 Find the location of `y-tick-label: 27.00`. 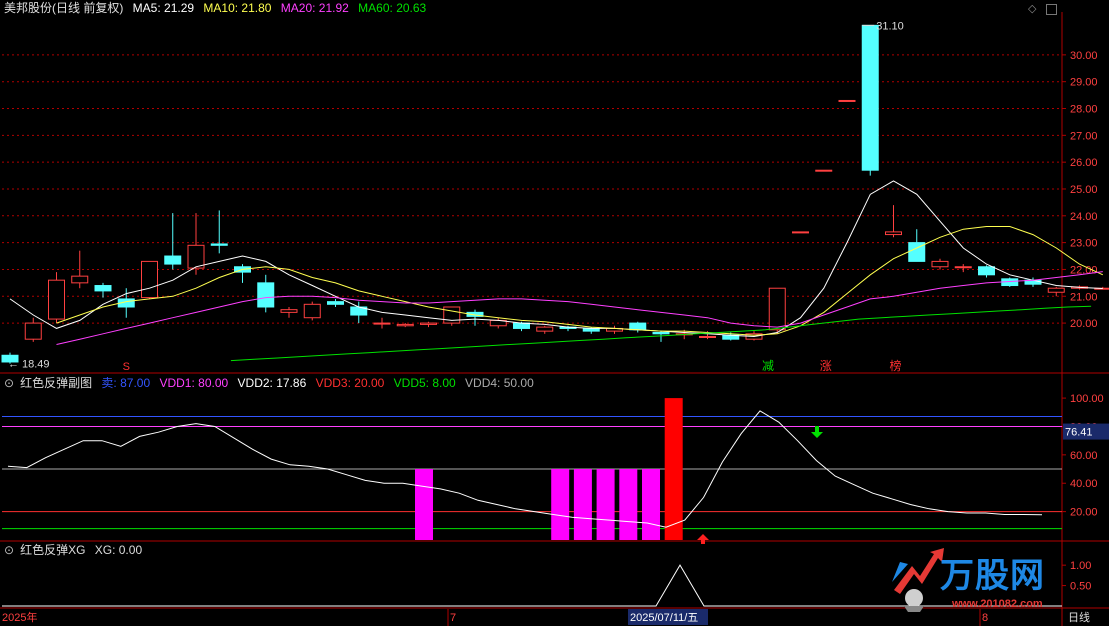

y-tick-label: 27.00 is located at coordinates (1084, 136).